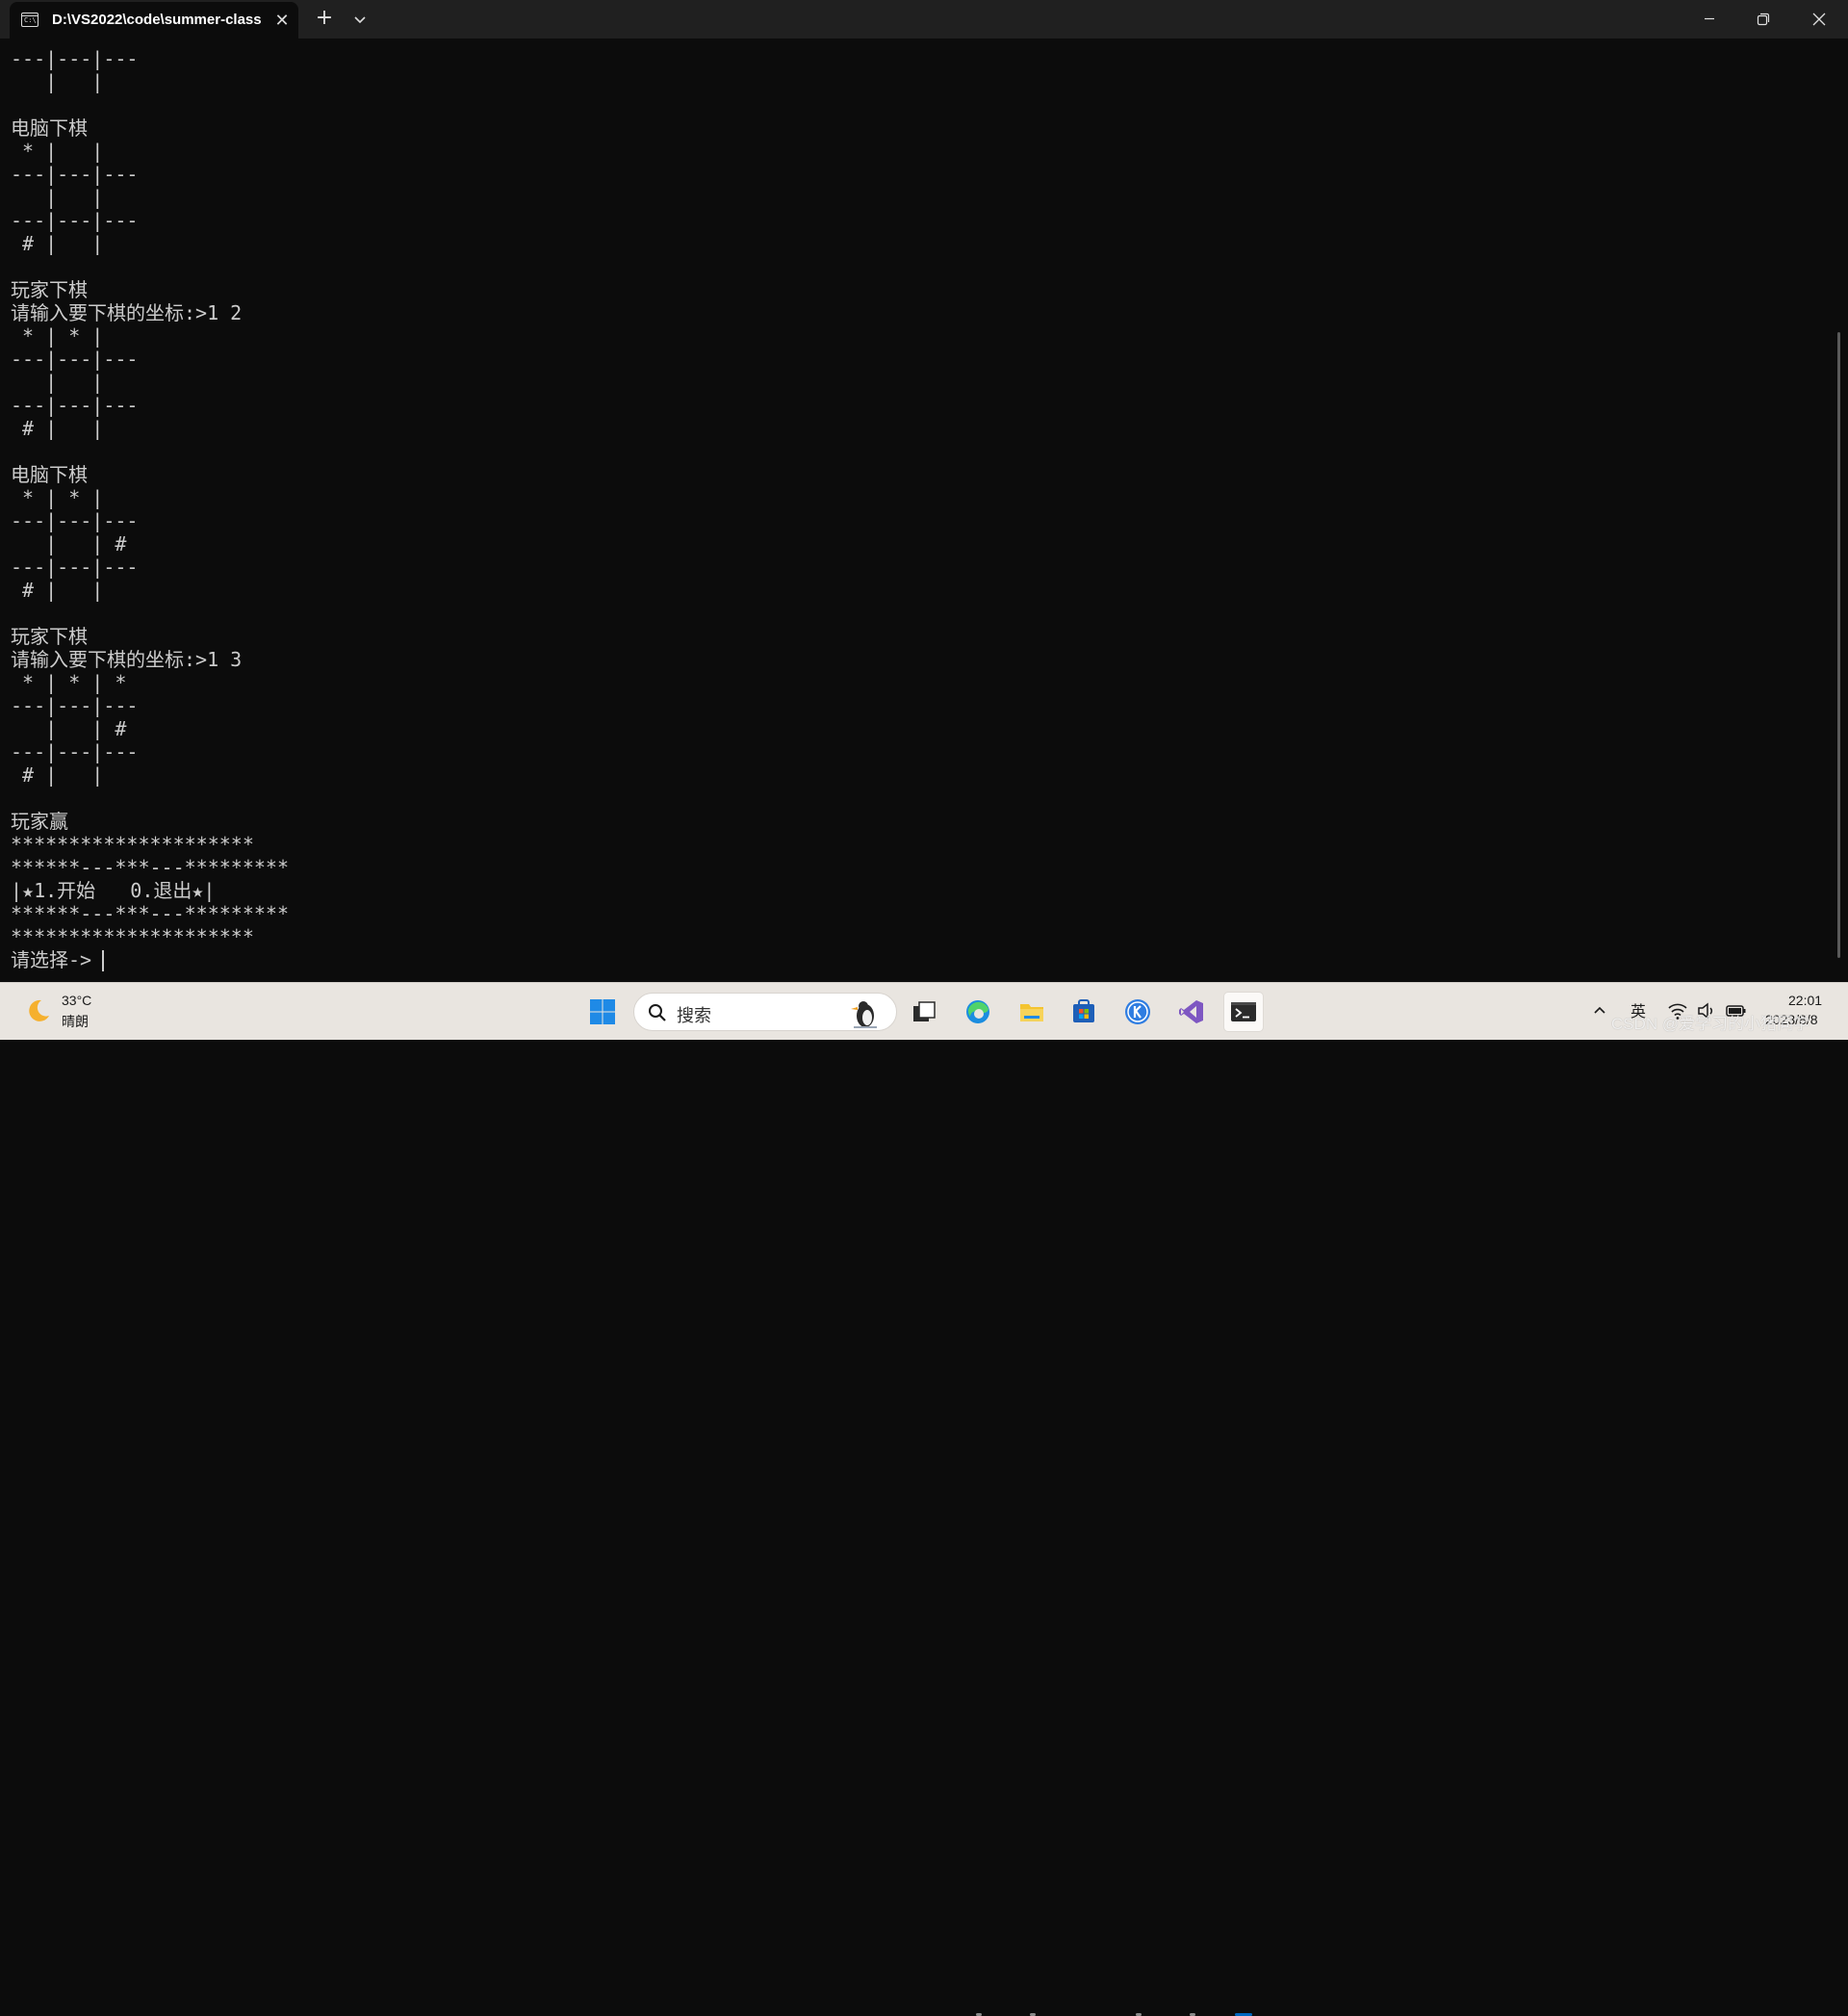  Describe the element at coordinates (1838, 645) in the screenshot. I see `console-scrollbar` at that location.